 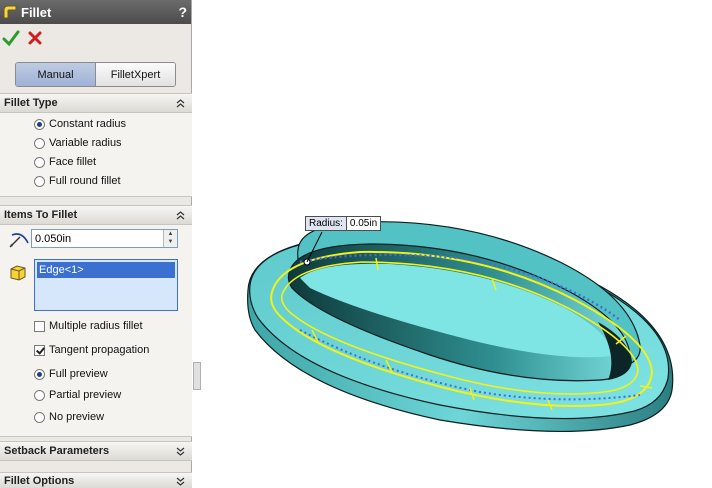 I want to click on cancel-x-icon, so click(x=35, y=38).